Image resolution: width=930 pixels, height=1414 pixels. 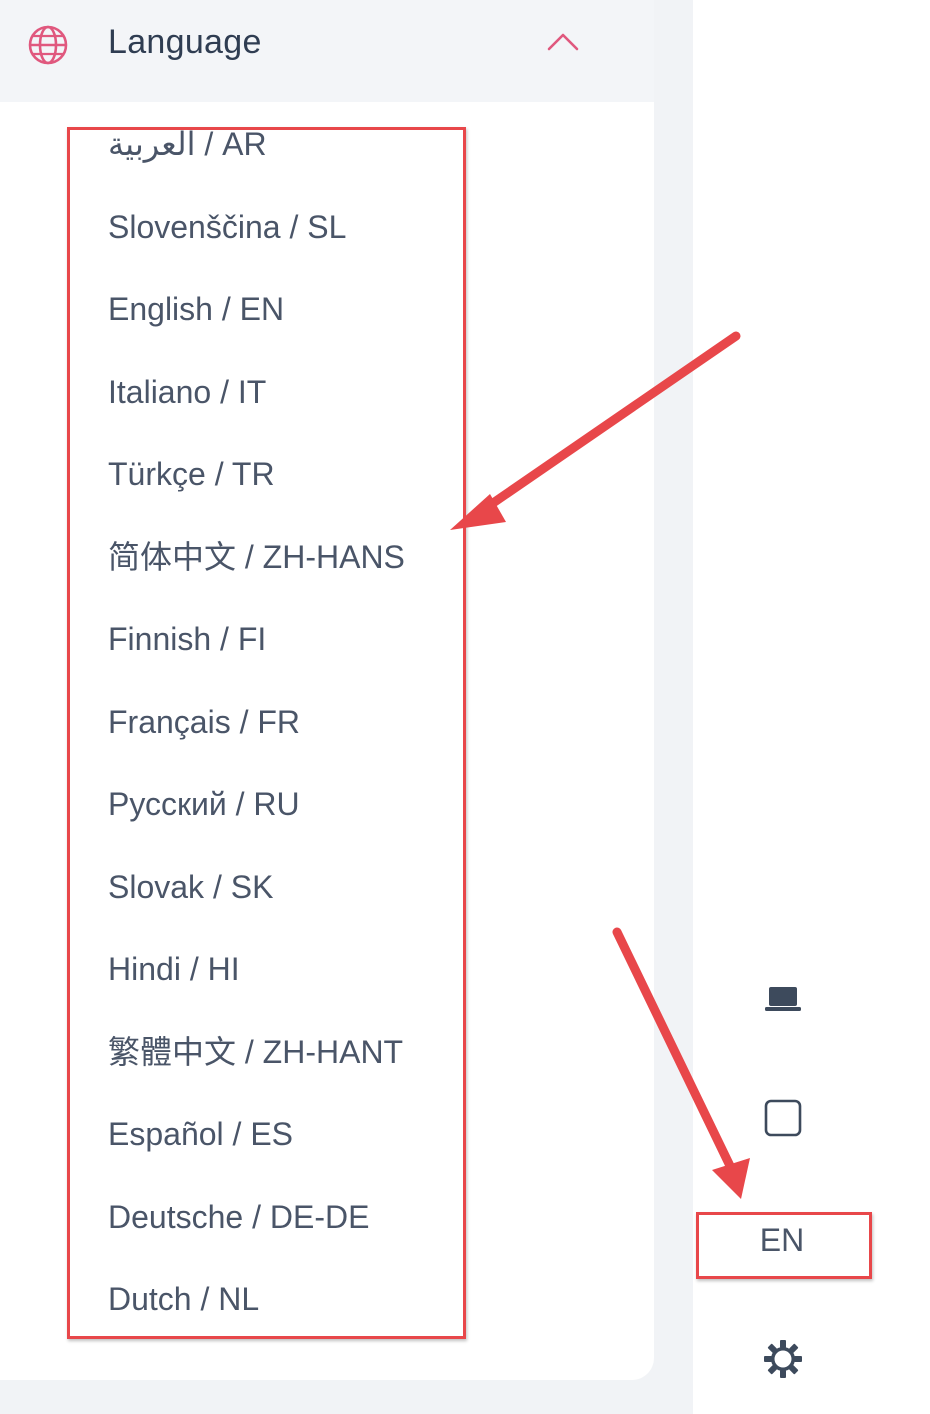 I want to click on language-option-hi: Hindi / HI, so click(x=174, y=969).